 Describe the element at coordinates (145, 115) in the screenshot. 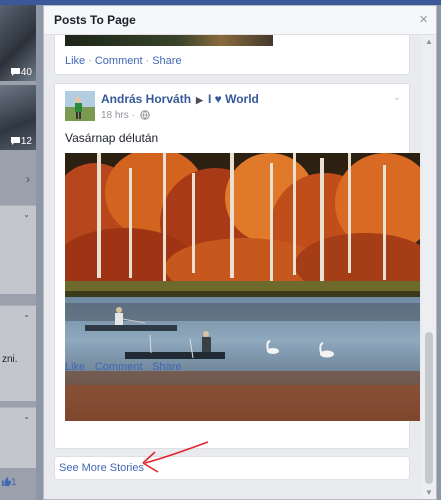

I see `globe-icon` at that location.